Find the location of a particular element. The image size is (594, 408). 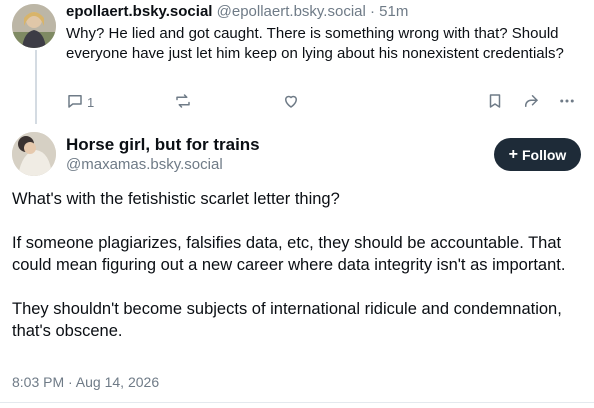

bookmark-button is located at coordinates (495, 102).